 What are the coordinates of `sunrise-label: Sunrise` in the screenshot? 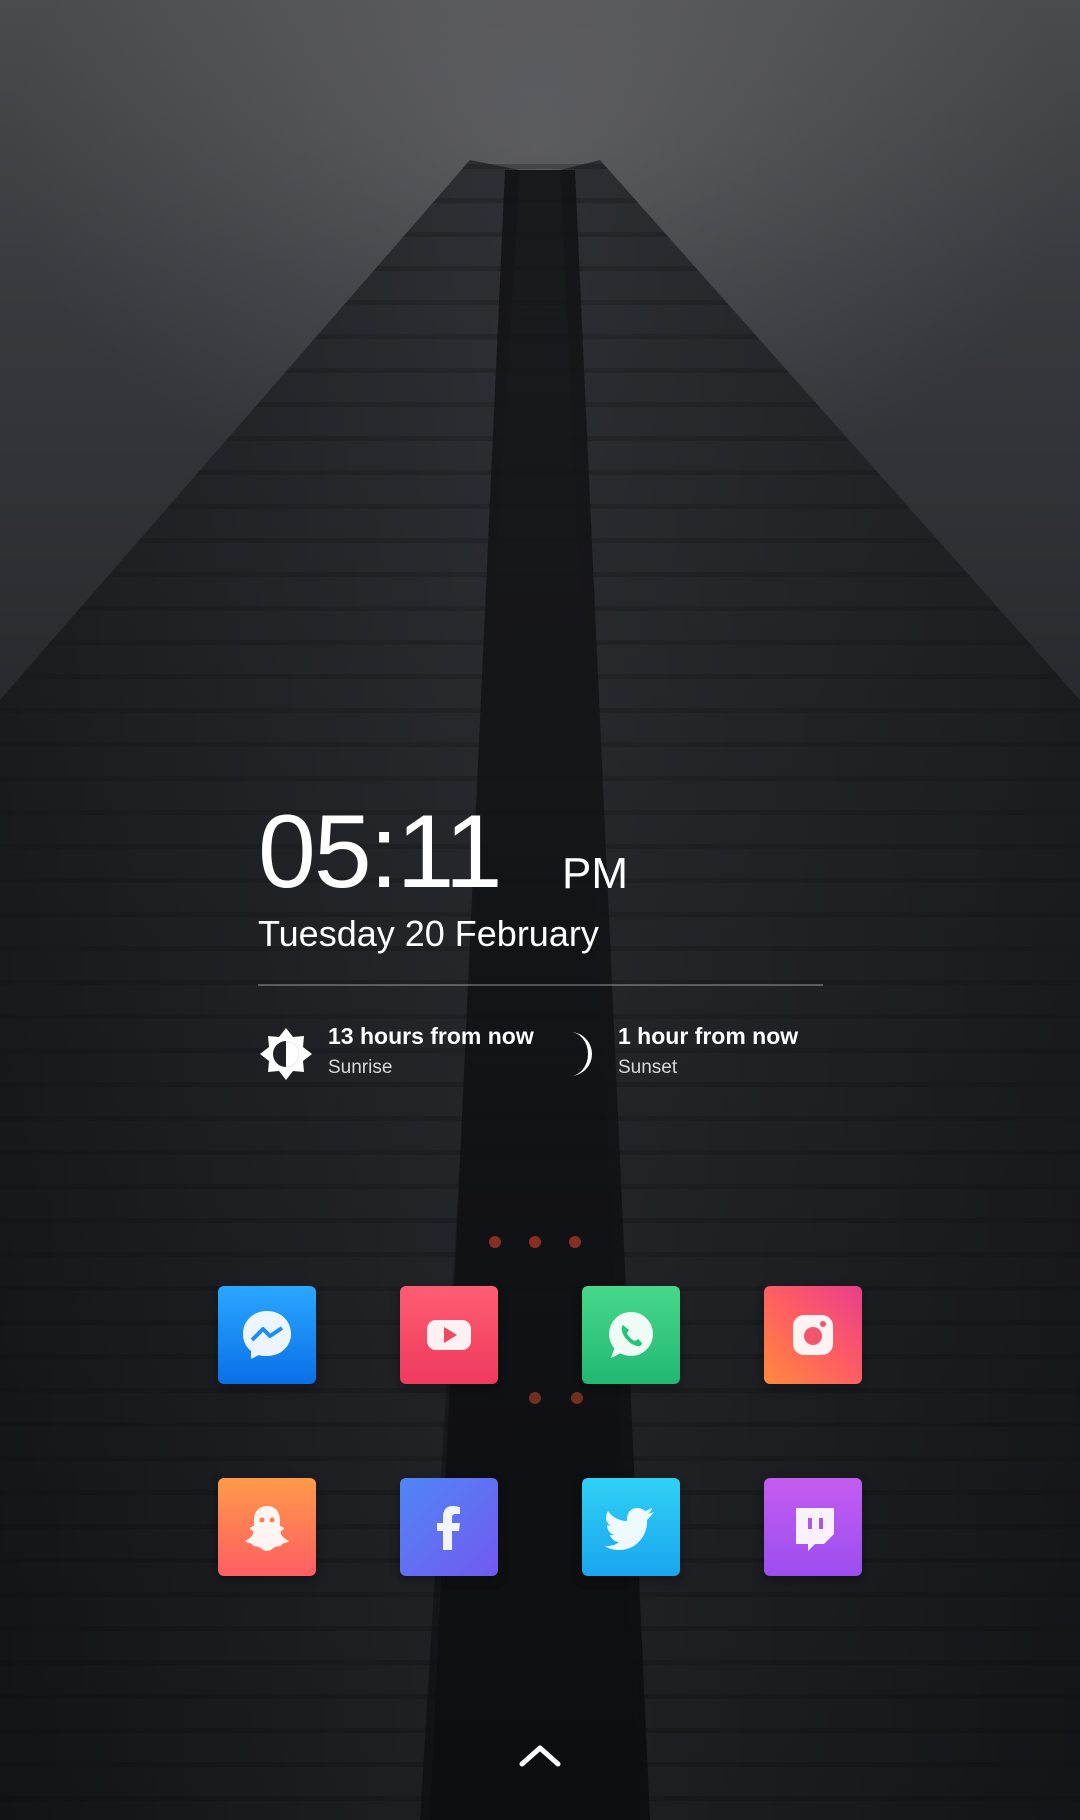 It's located at (360, 1067).